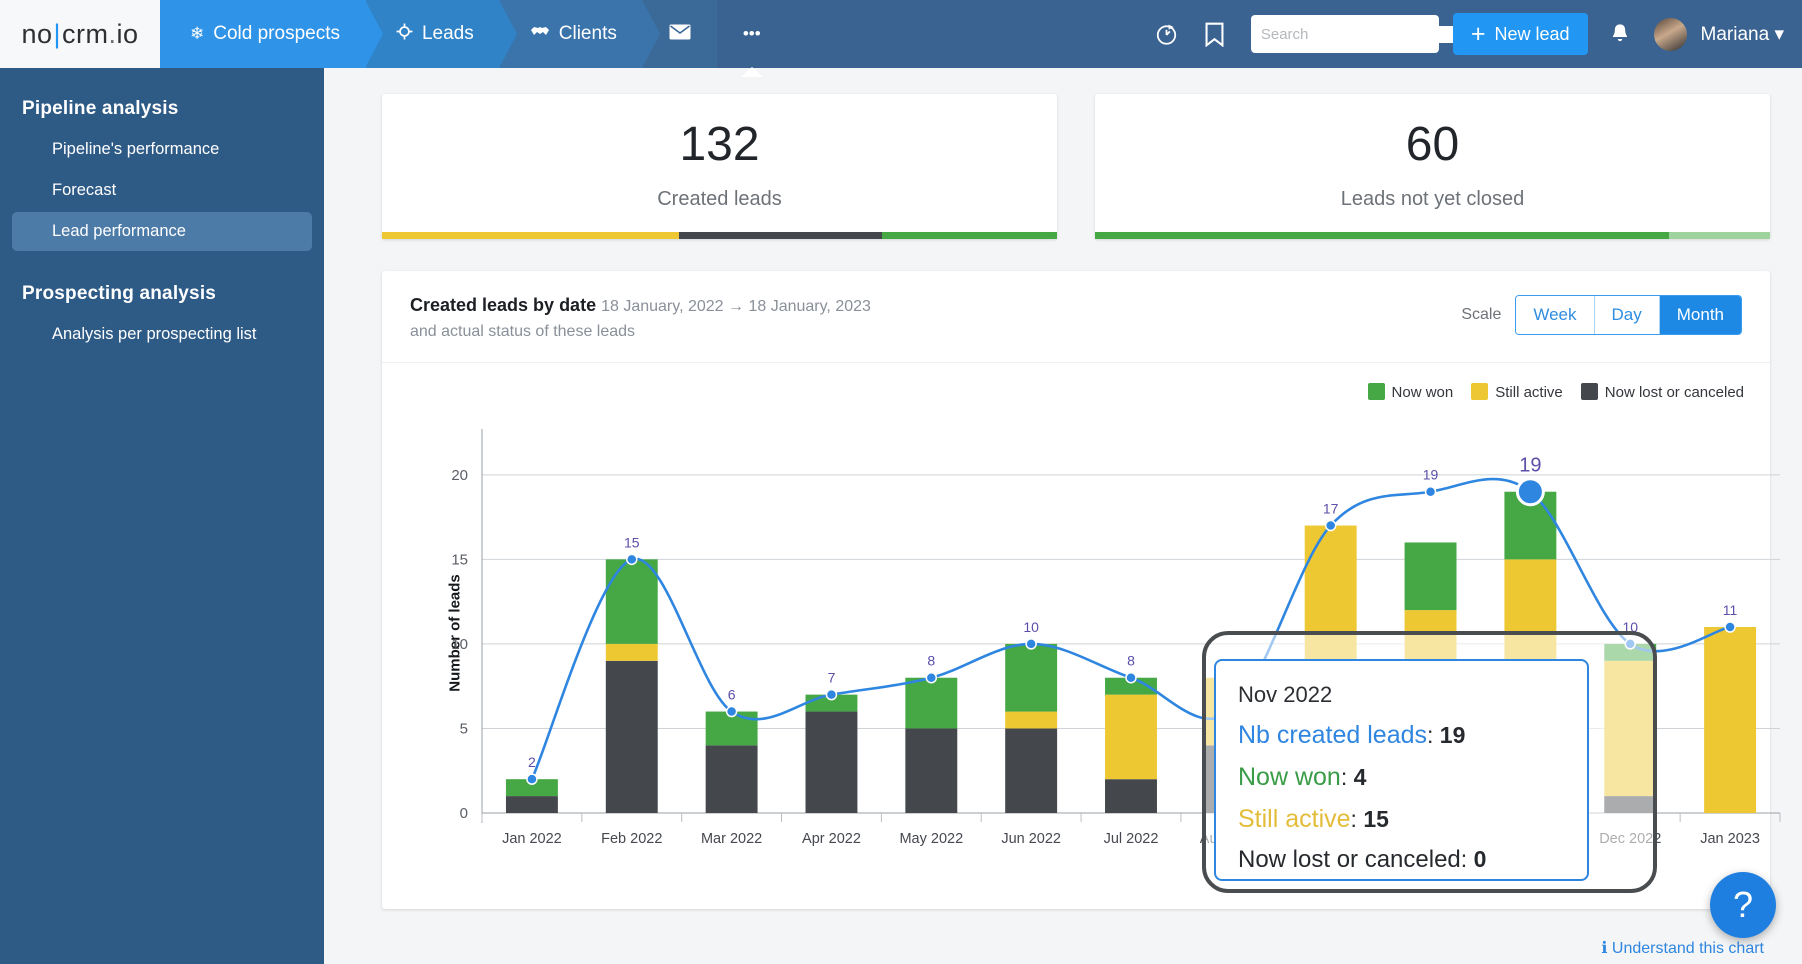 The height and width of the screenshot is (964, 1802). What do you see at coordinates (1779, 34) in the screenshot?
I see `chevron-down-icon: ▾` at bounding box center [1779, 34].